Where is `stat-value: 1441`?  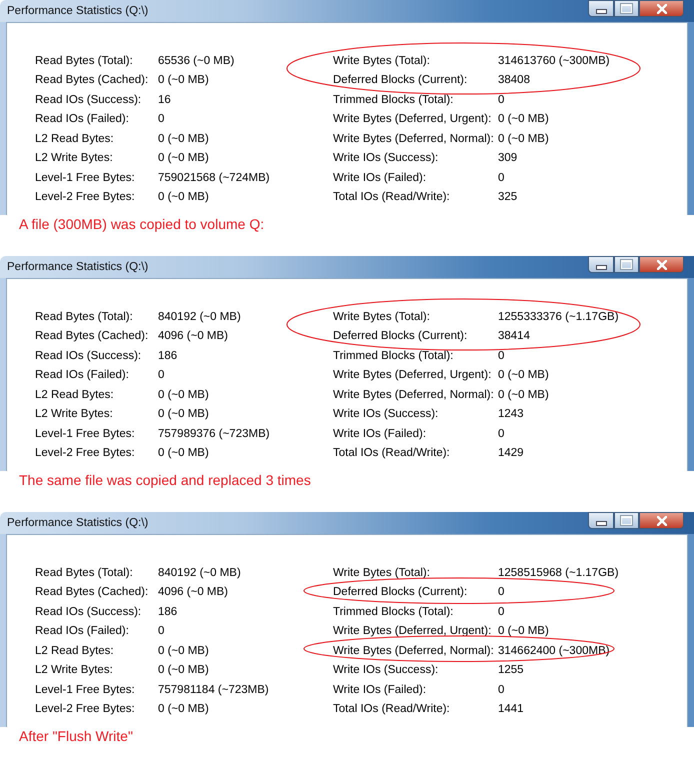
stat-value: 1441 is located at coordinates (511, 709).